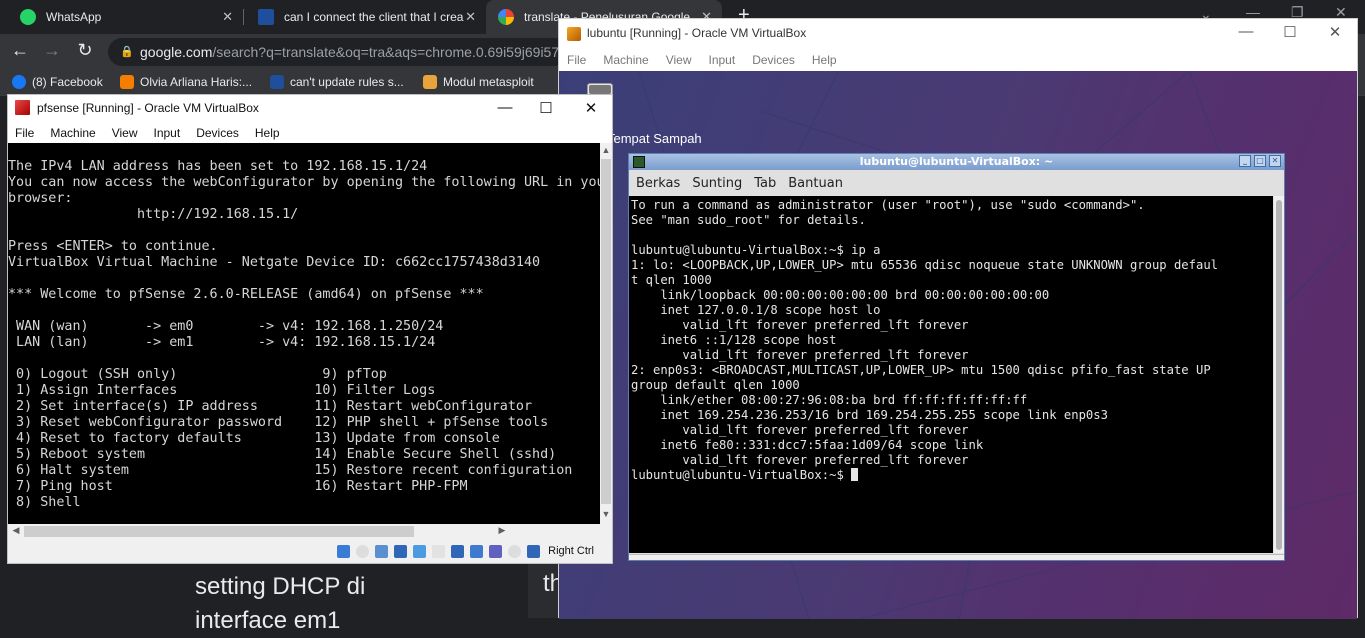 Image resolution: width=1365 pixels, height=638 pixels. I want to click on terminal-line: inet 127.0.0.1/8 scope host lo, so click(756, 310).